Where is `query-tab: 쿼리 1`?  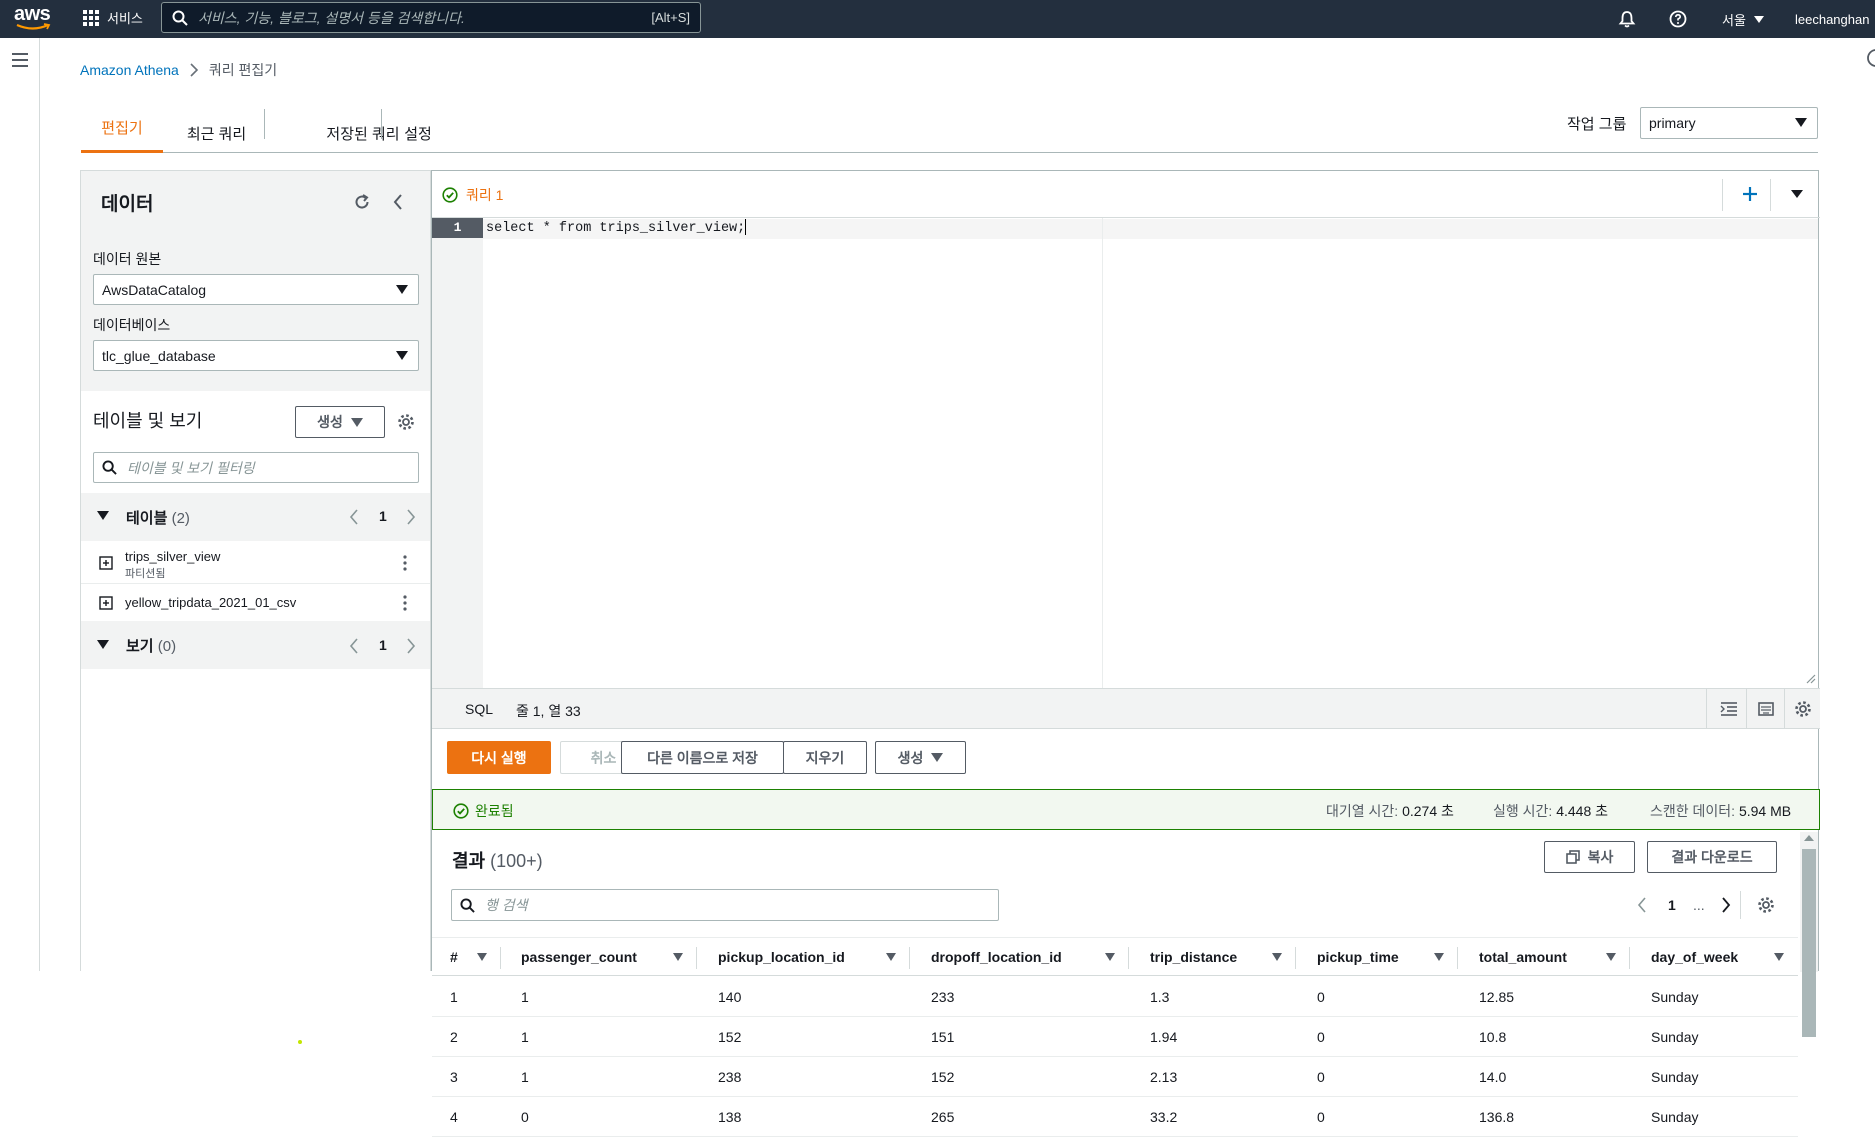
query-tab: 쿼리 1 is located at coordinates (472, 195).